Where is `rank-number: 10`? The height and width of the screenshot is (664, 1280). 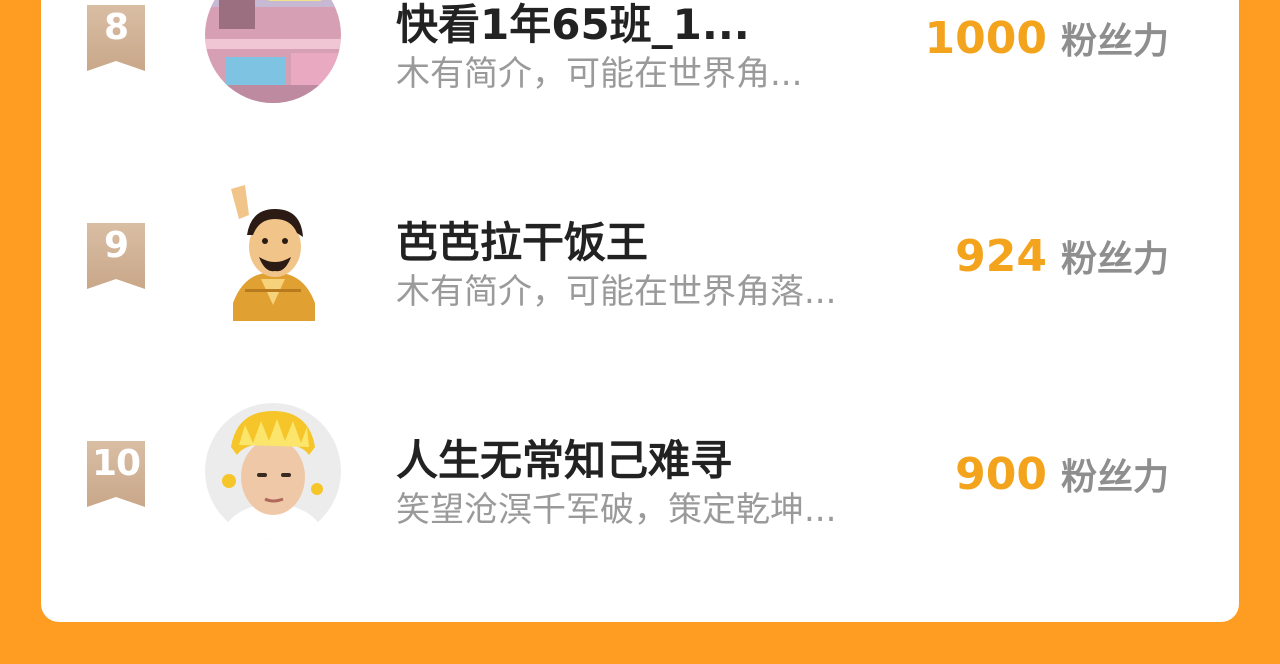 rank-number: 10 is located at coordinates (116, 463).